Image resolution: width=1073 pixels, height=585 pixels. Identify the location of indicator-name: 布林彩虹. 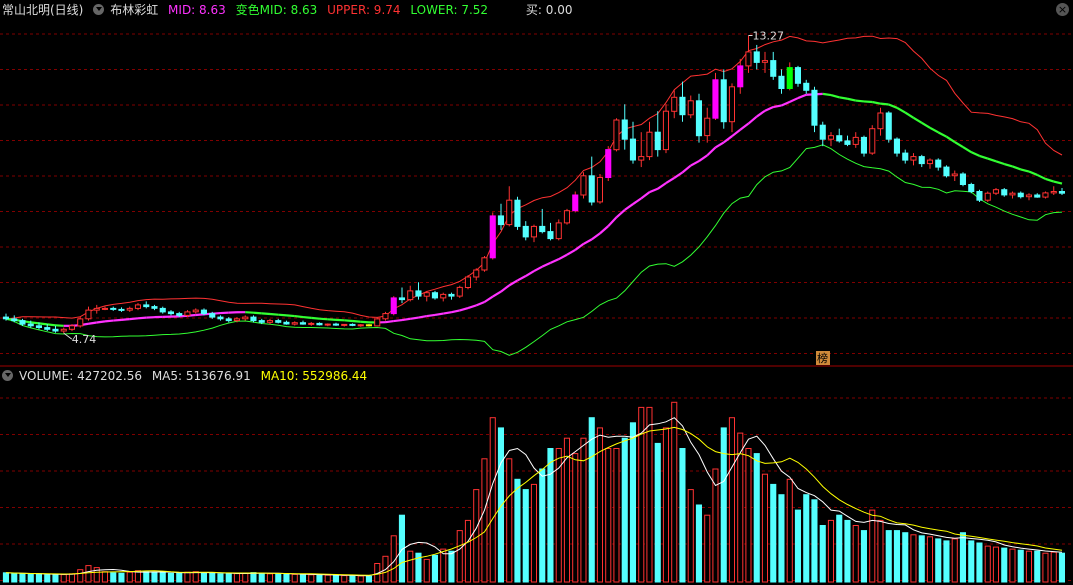
(134, 10).